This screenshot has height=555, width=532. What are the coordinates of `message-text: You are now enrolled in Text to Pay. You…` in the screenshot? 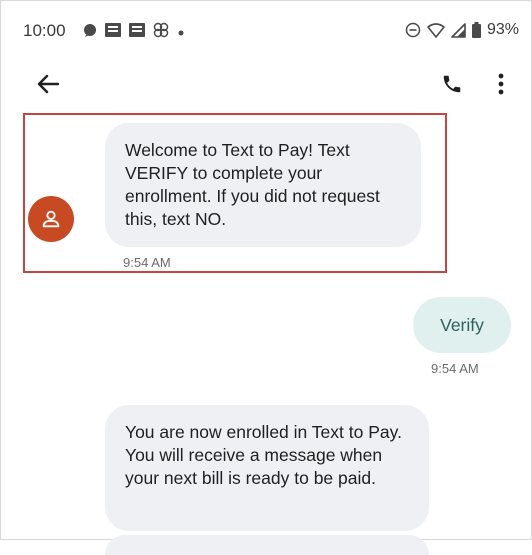 It's located at (263, 455).